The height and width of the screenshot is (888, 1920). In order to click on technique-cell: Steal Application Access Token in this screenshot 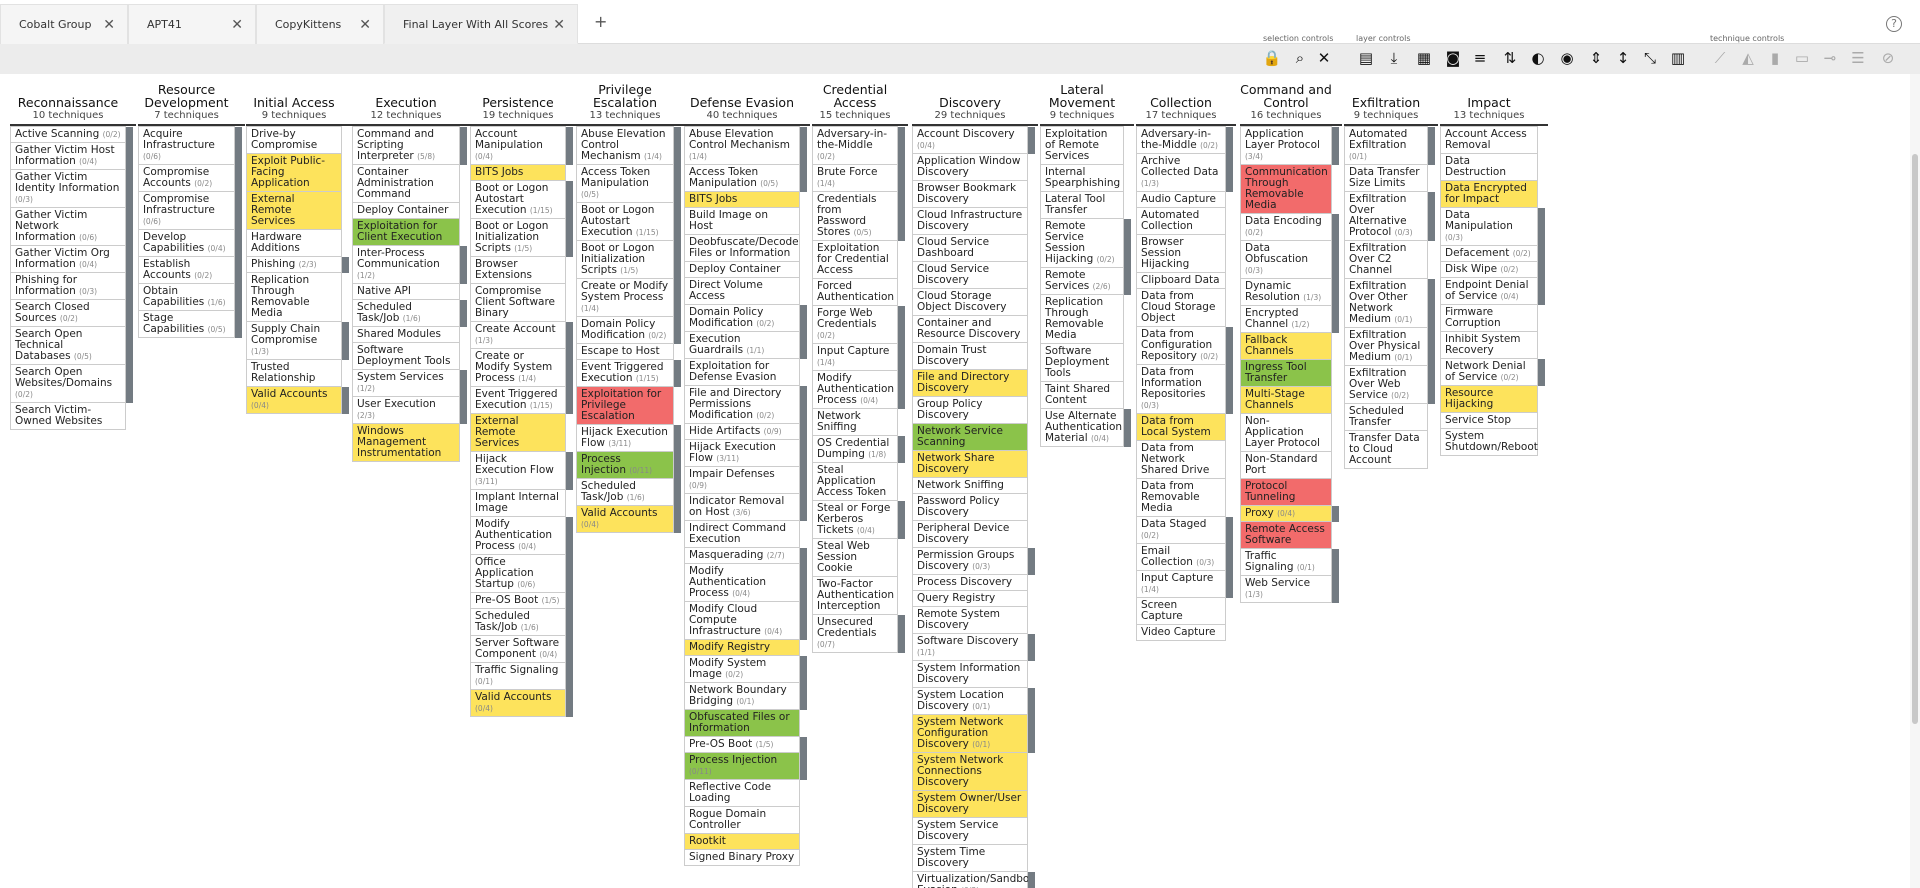, I will do `click(855, 482)`.